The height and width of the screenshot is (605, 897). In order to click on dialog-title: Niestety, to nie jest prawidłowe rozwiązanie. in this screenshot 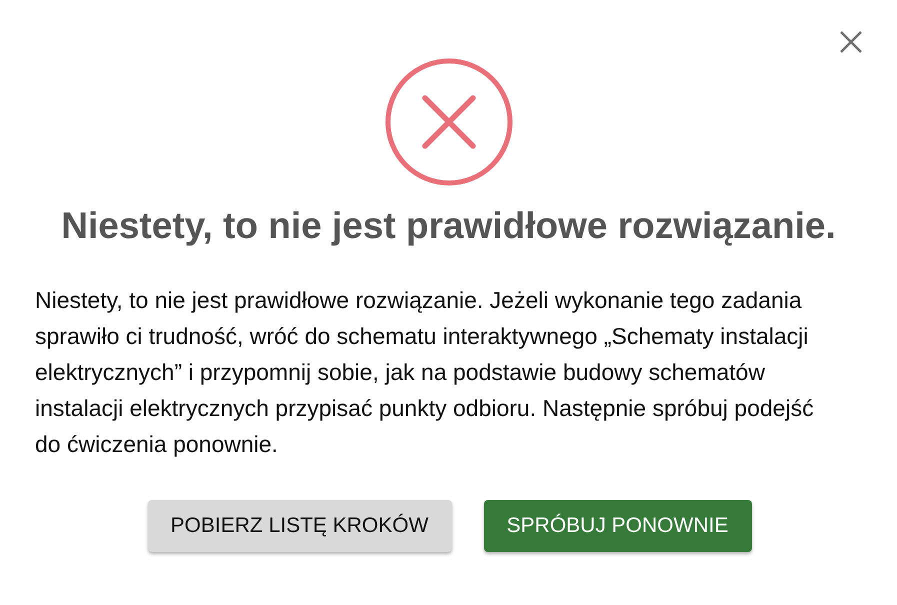, I will do `click(448, 226)`.